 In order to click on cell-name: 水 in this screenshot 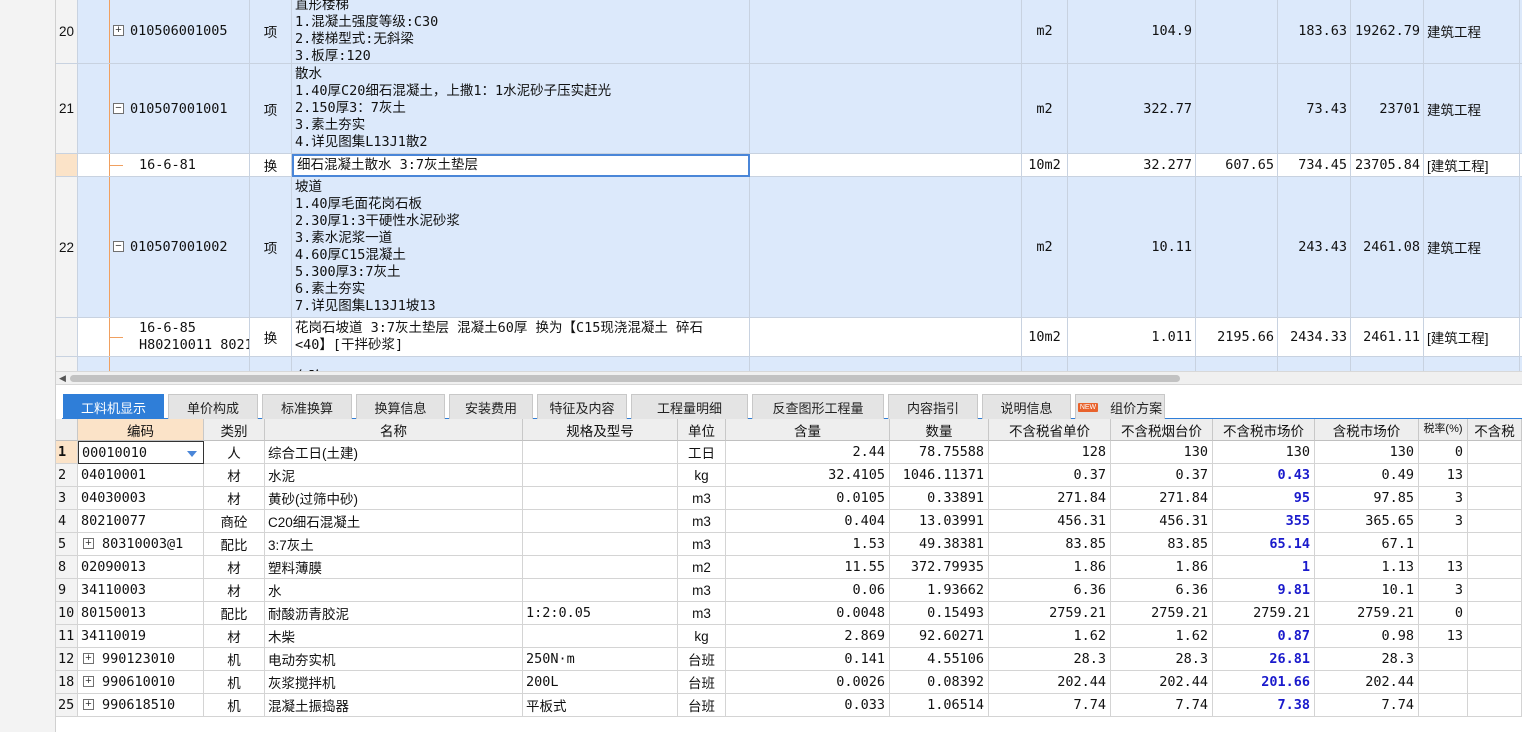, I will do `click(394, 590)`.